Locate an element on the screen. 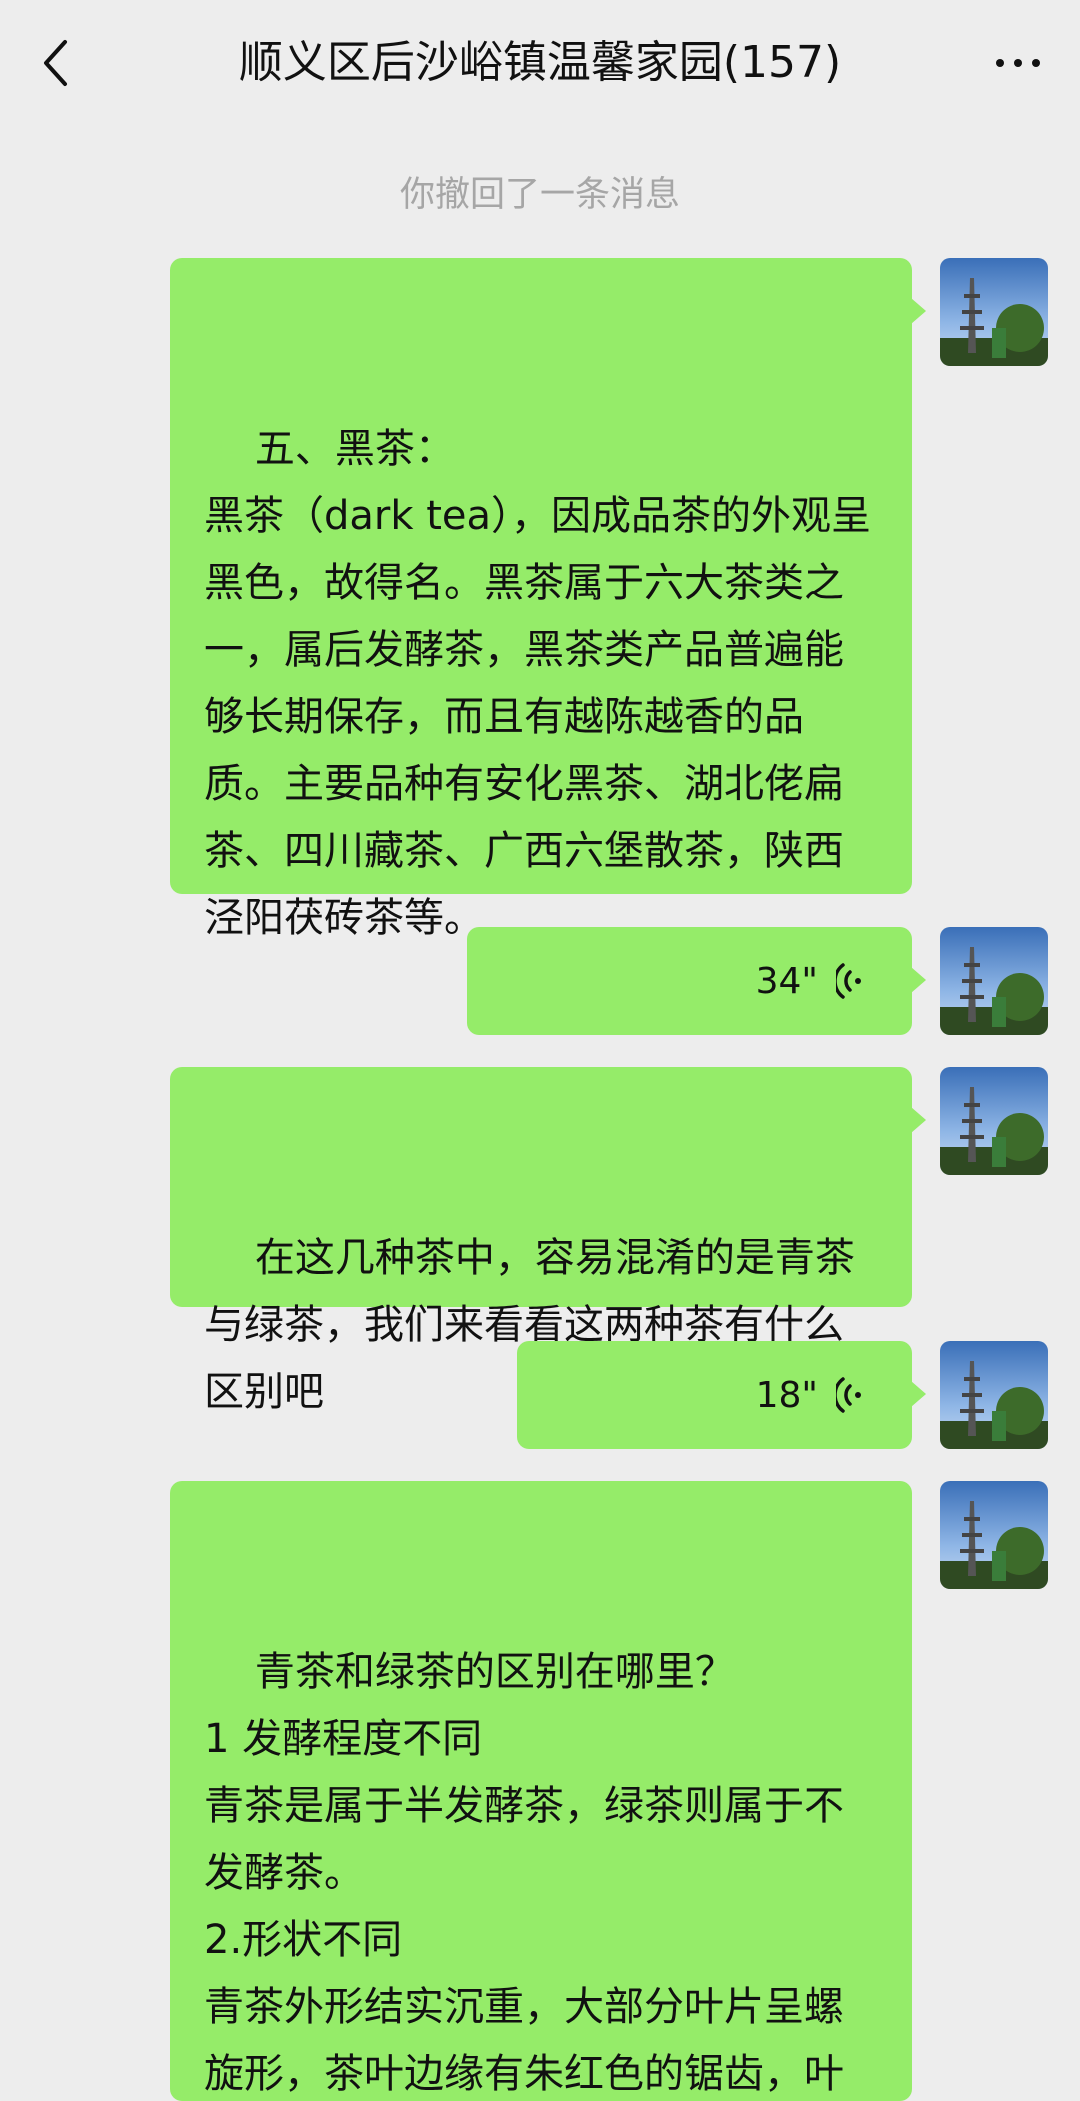 The width and height of the screenshot is (1080, 2101). more-button is located at coordinates (1018, 63).